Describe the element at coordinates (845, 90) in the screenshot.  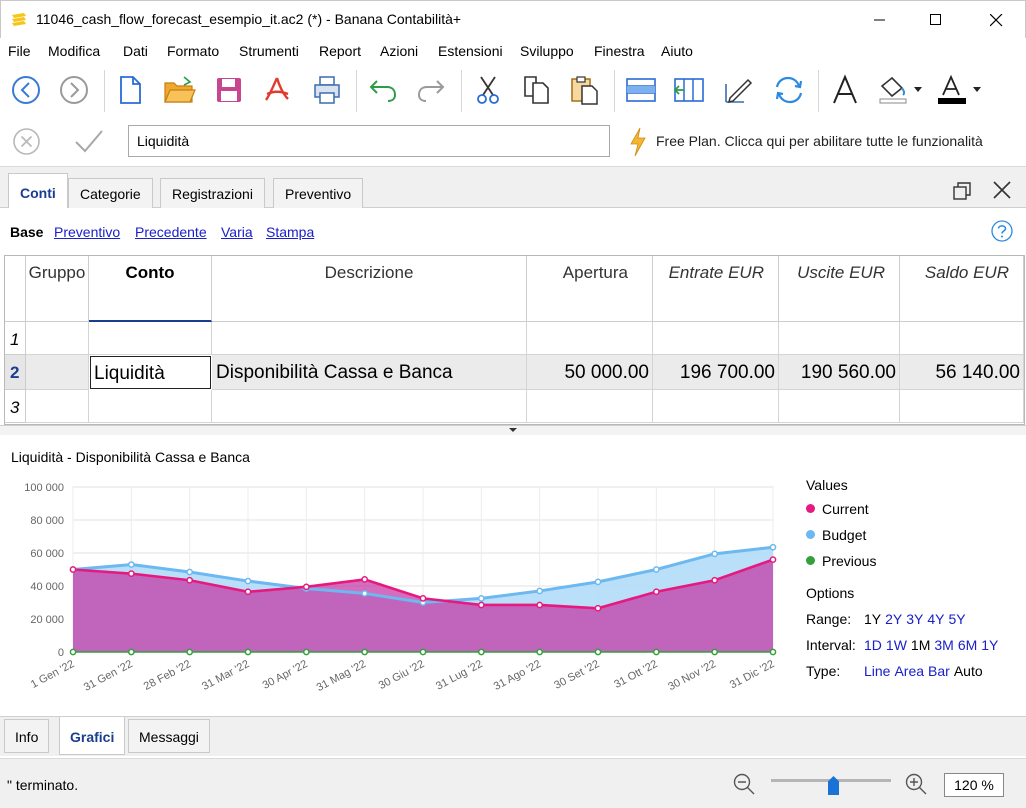
I see `font-button` at that location.